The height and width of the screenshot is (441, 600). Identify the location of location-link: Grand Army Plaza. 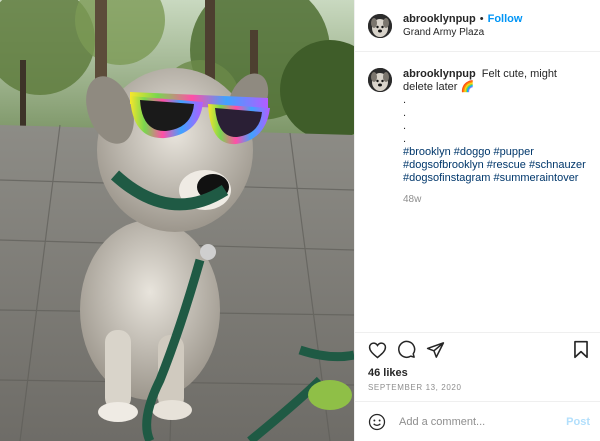
(462, 33).